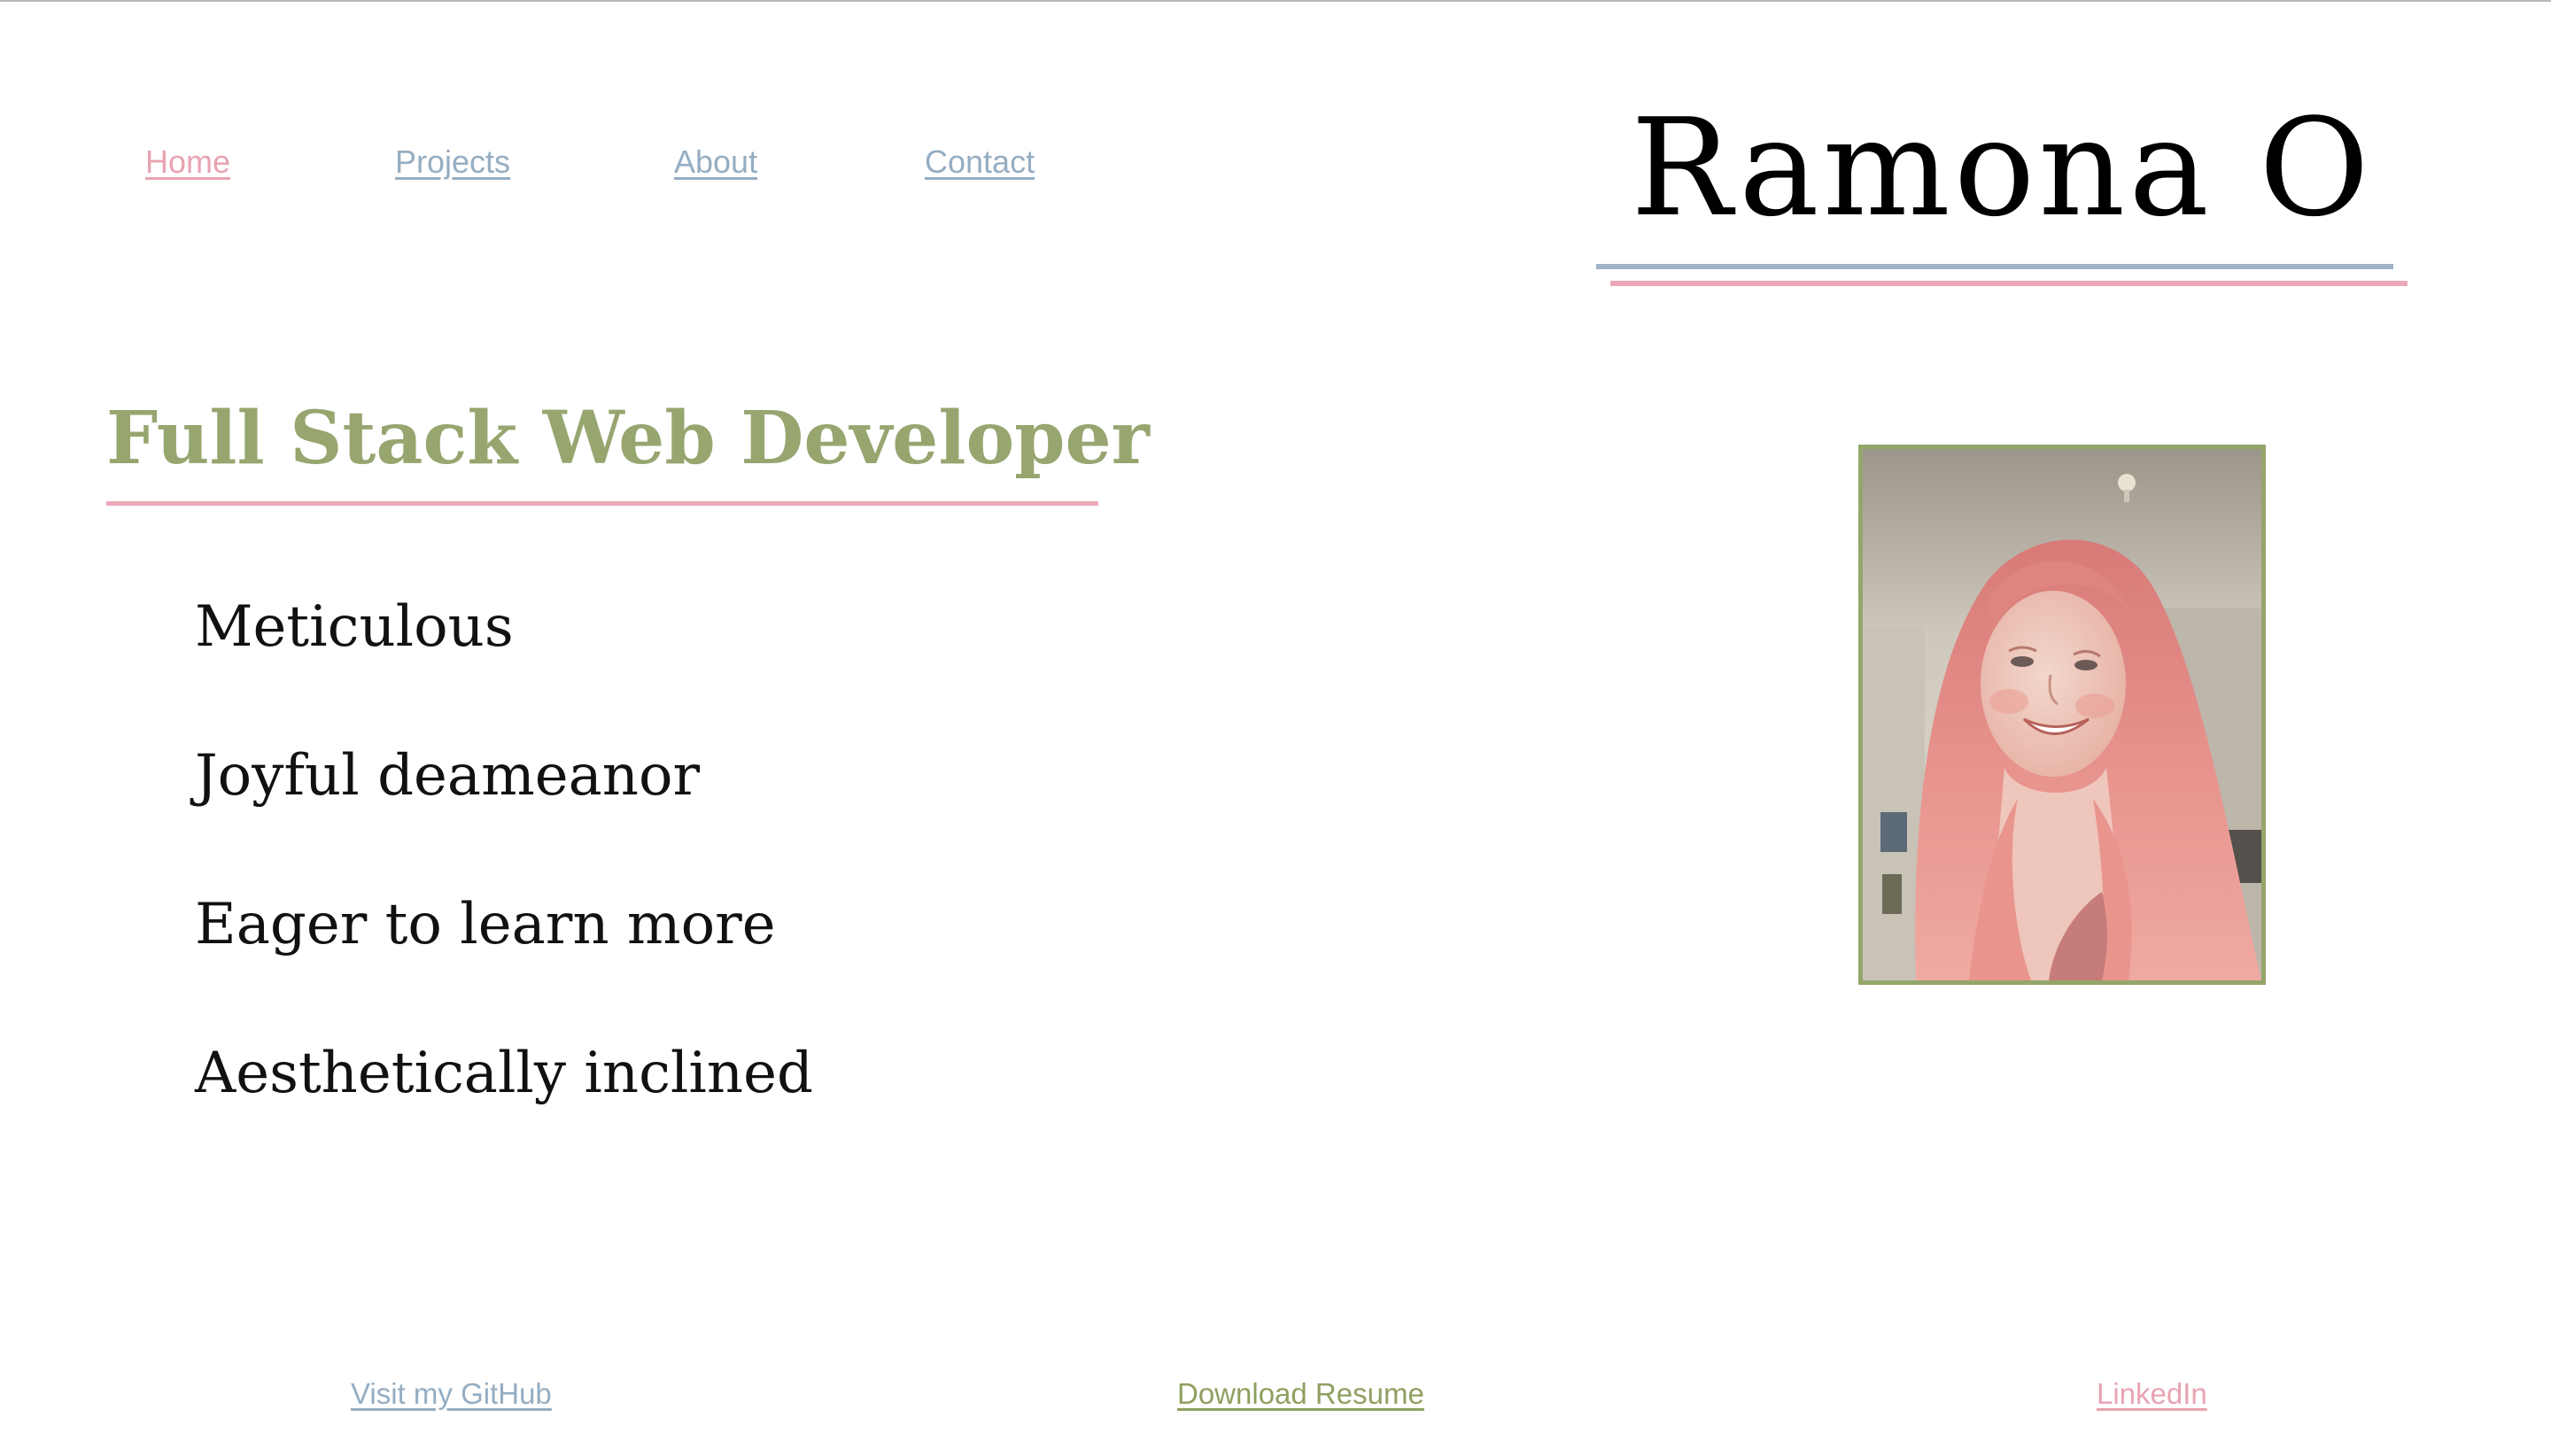 The image size is (2551, 1456). What do you see at coordinates (2009, 283) in the screenshot?
I see `name-underline-pink` at bounding box center [2009, 283].